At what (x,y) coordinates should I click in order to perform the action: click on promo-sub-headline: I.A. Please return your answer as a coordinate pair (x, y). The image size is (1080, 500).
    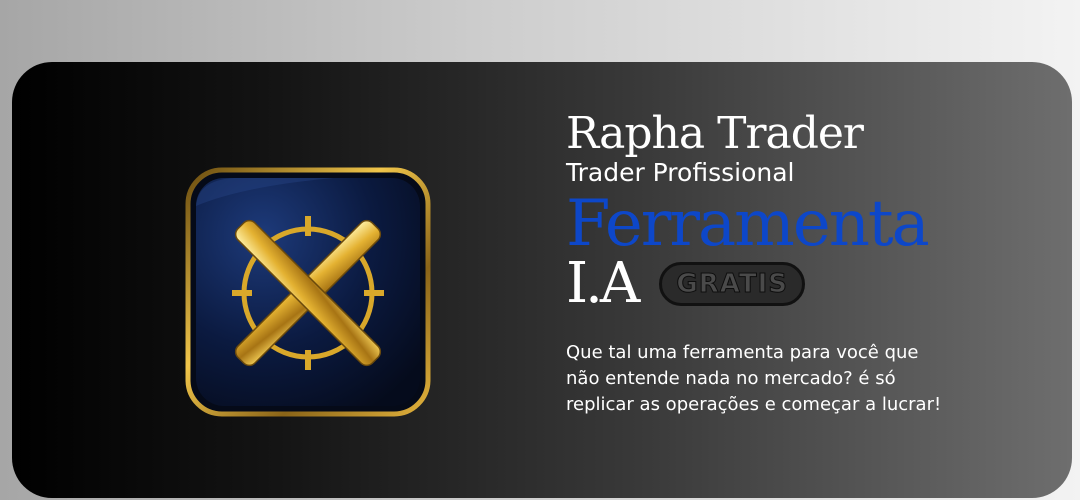
    Looking at the image, I should click on (603, 283).